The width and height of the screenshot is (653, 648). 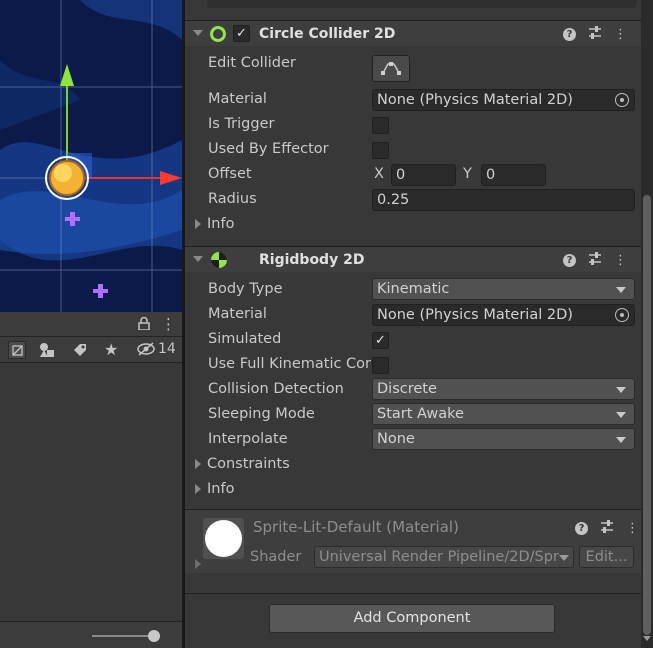 What do you see at coordinates (413, 33) in the screenshot?
I see `circle-collider-header: ✓ Circle Collider 2D ? ⋮` at bounding box center [413, 33].